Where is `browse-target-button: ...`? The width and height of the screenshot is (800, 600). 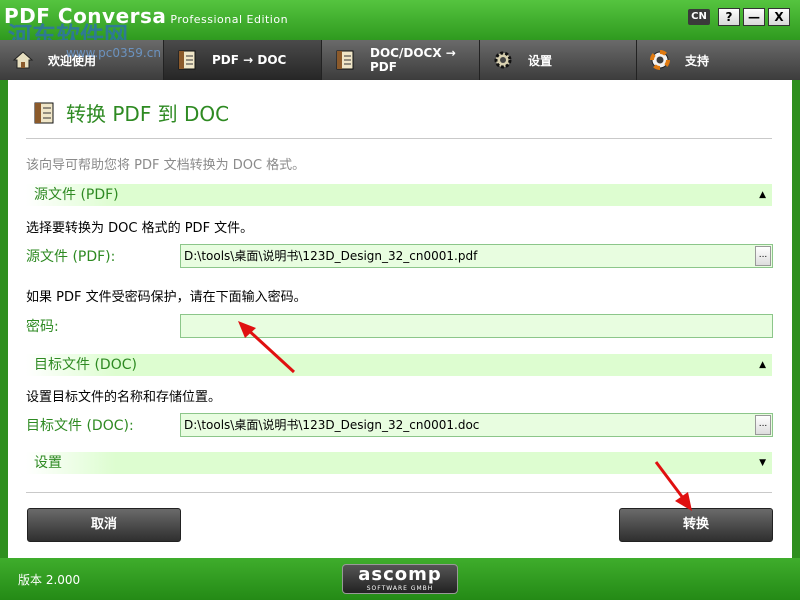
browse-target-button: ... is located at coordinates (763, 425).